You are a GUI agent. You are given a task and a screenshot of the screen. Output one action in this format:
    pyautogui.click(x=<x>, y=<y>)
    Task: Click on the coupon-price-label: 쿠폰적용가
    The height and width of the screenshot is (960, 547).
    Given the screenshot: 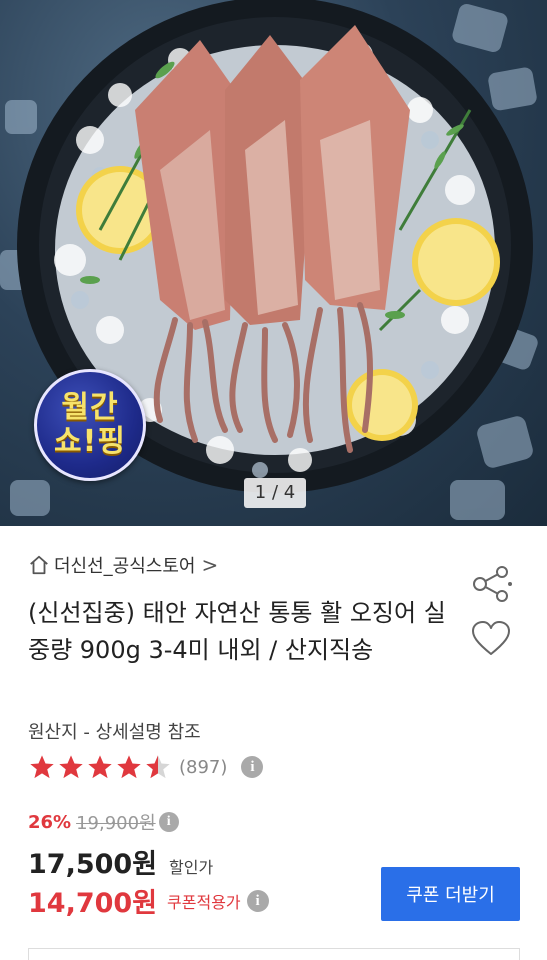 What is the action you would take?
    pyautogui.click(x=204, y=902)
    